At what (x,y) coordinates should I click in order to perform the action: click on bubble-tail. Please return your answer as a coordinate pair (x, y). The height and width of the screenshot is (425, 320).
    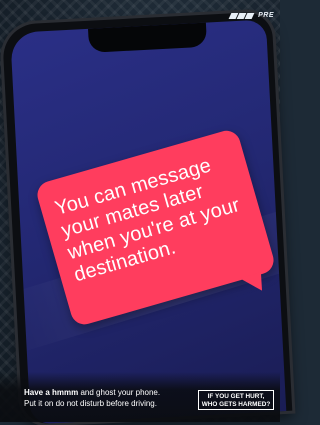
    Looking at the image, I should click on (252, 284).